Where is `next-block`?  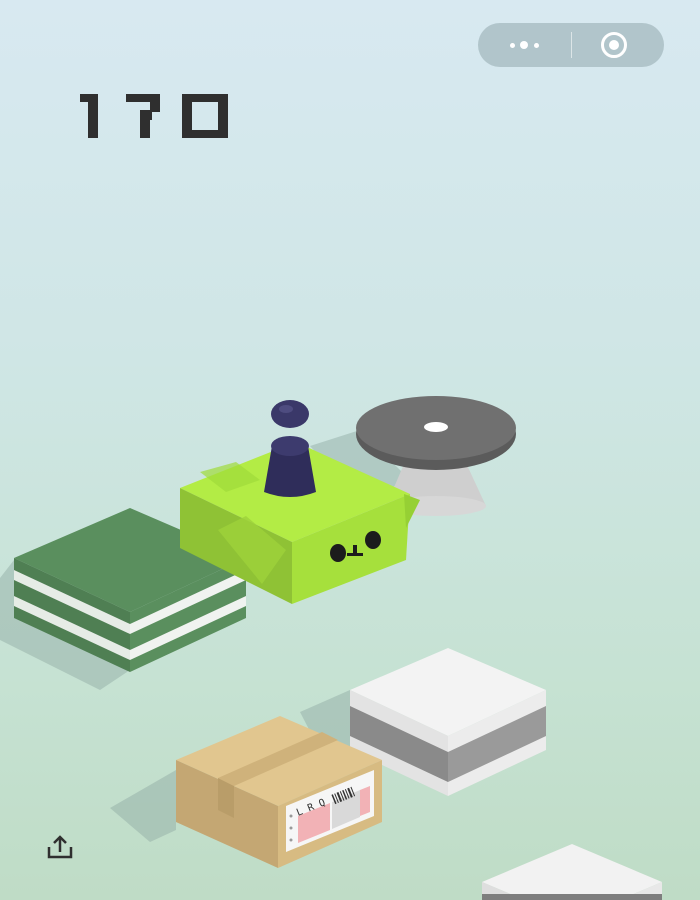 next-block is located at coordinates (572, 872).